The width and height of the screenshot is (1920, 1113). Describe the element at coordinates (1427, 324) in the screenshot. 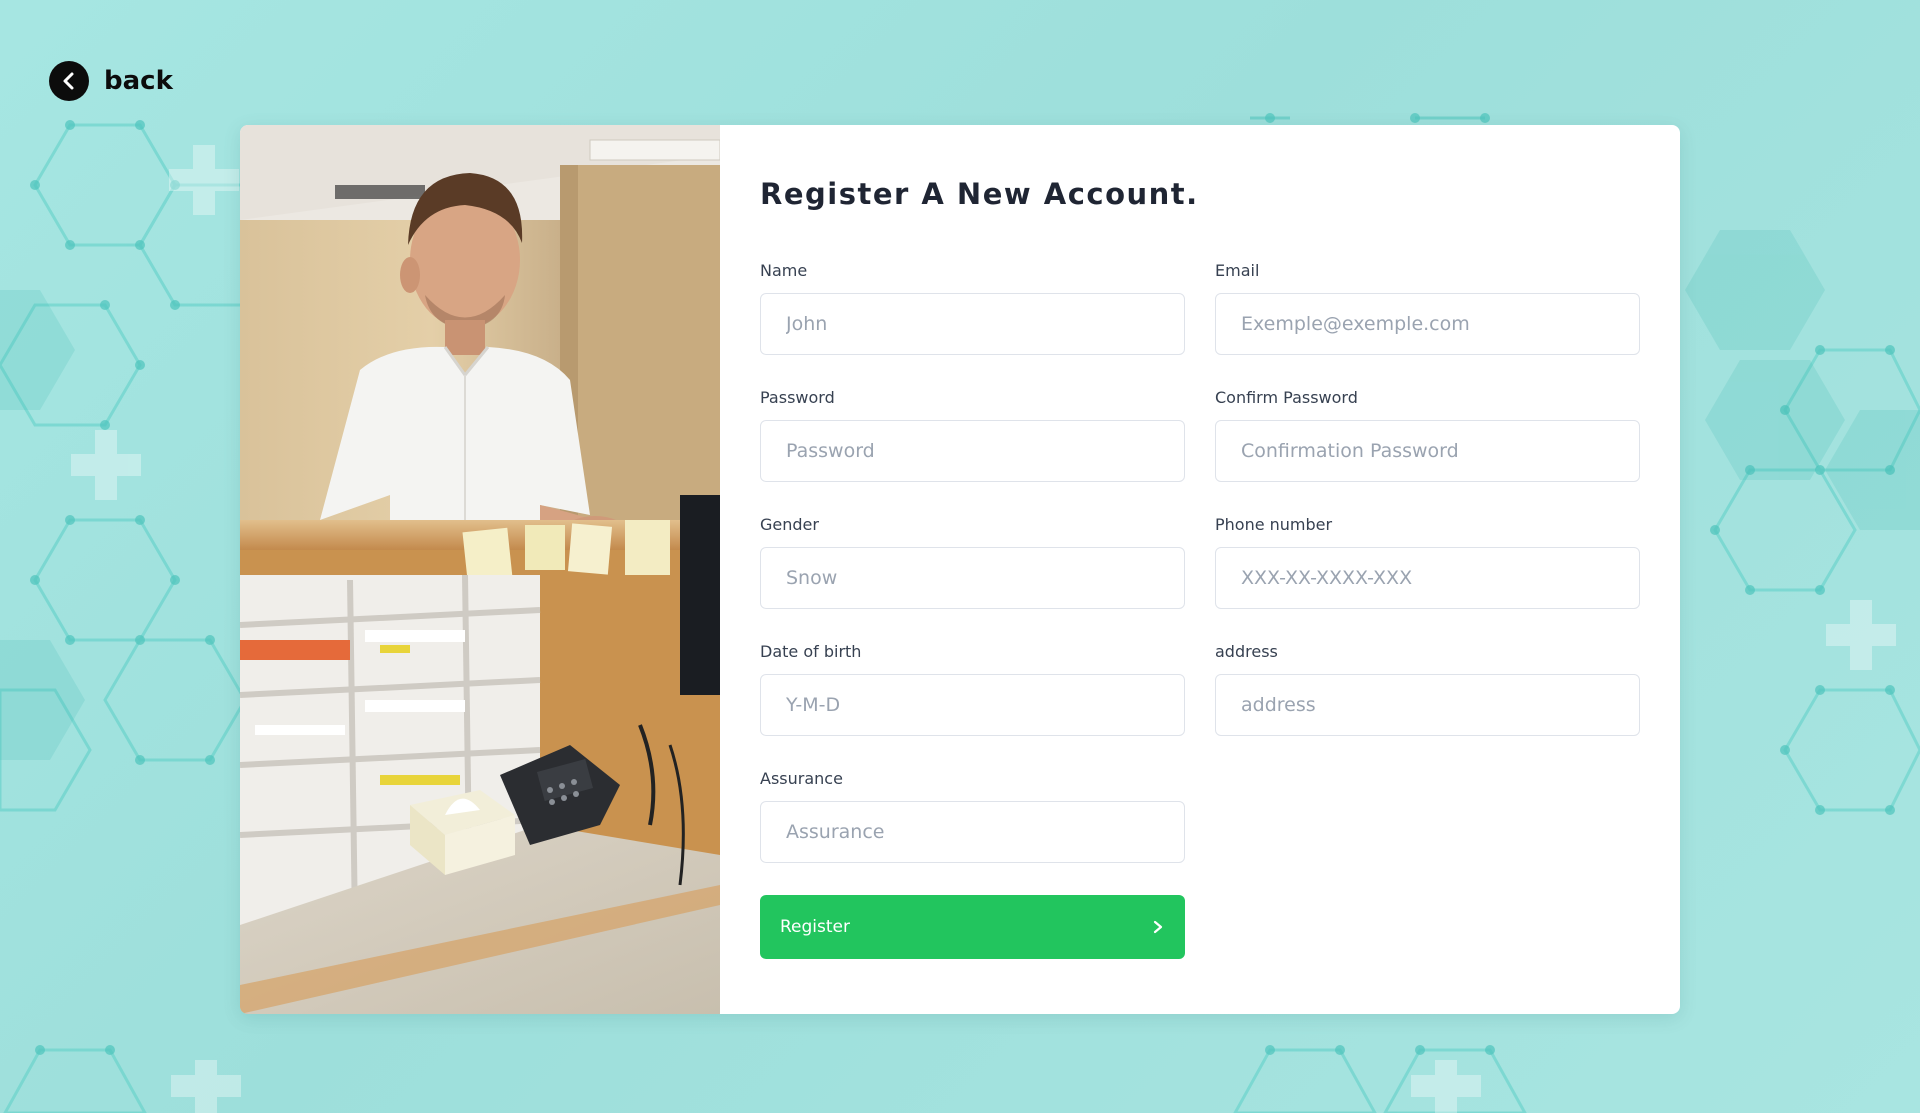

I see `email-input` at that location.